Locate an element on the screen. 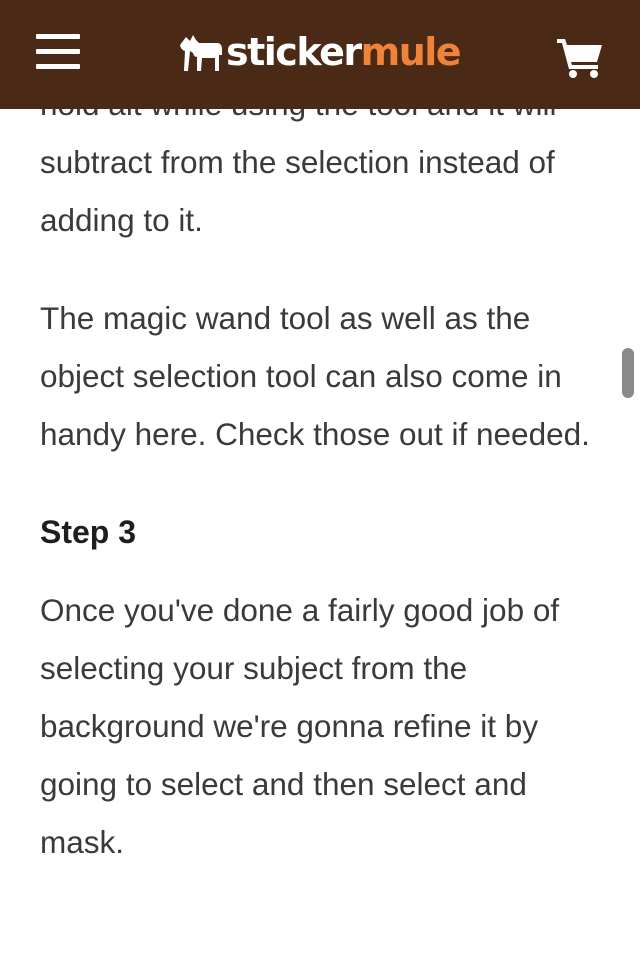 The image size is (640, 959). site-header: stickermule is located at coordinates (320, 54).